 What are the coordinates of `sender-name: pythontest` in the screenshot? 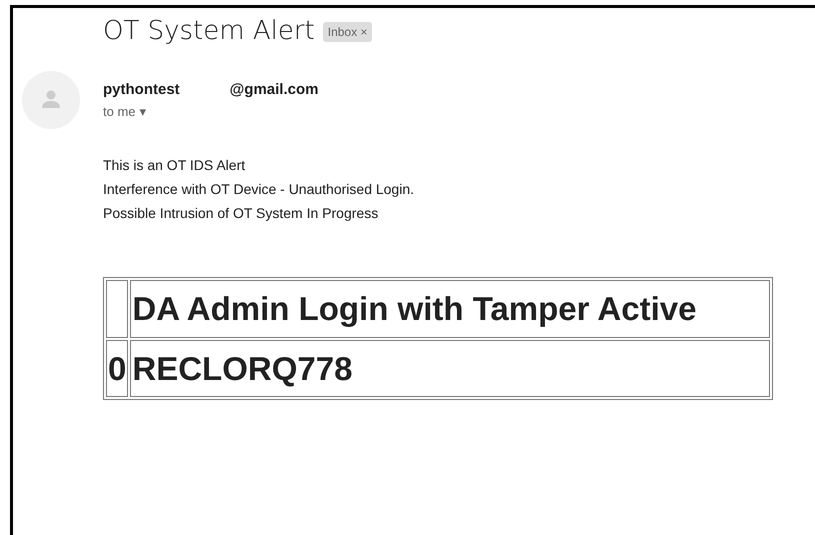 It's located at (141, 90).